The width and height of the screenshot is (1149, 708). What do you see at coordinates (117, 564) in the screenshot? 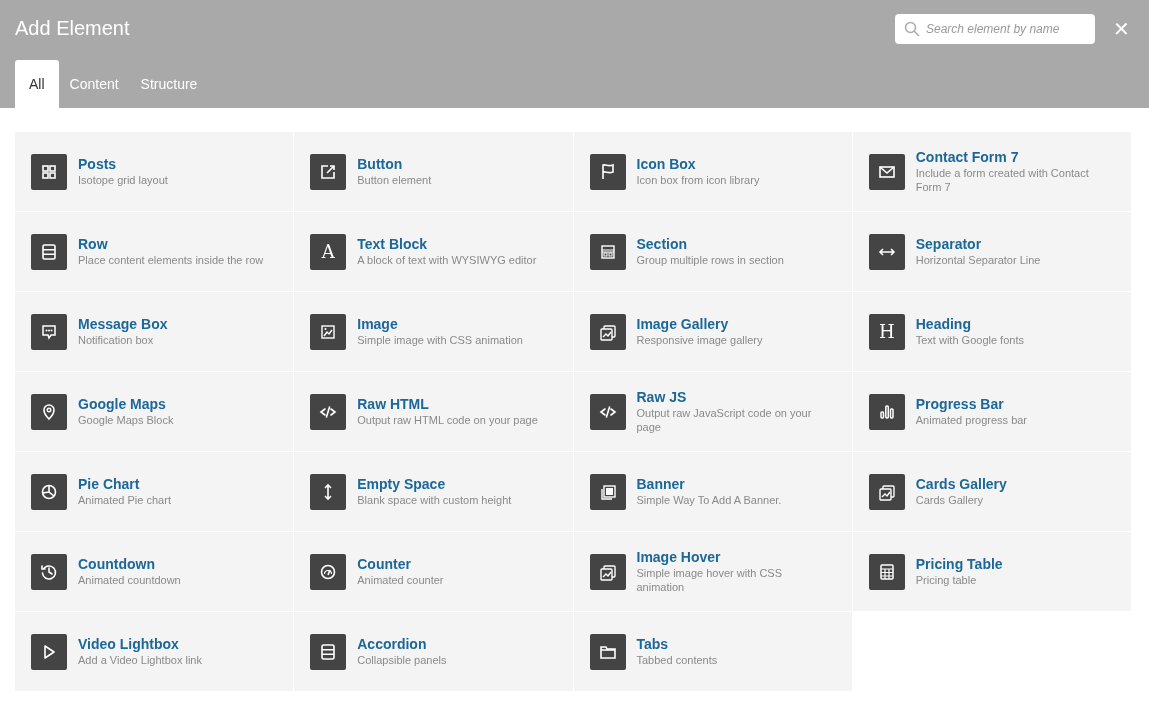
I see `element-title: Countdown` at bounding box center [117, 564].